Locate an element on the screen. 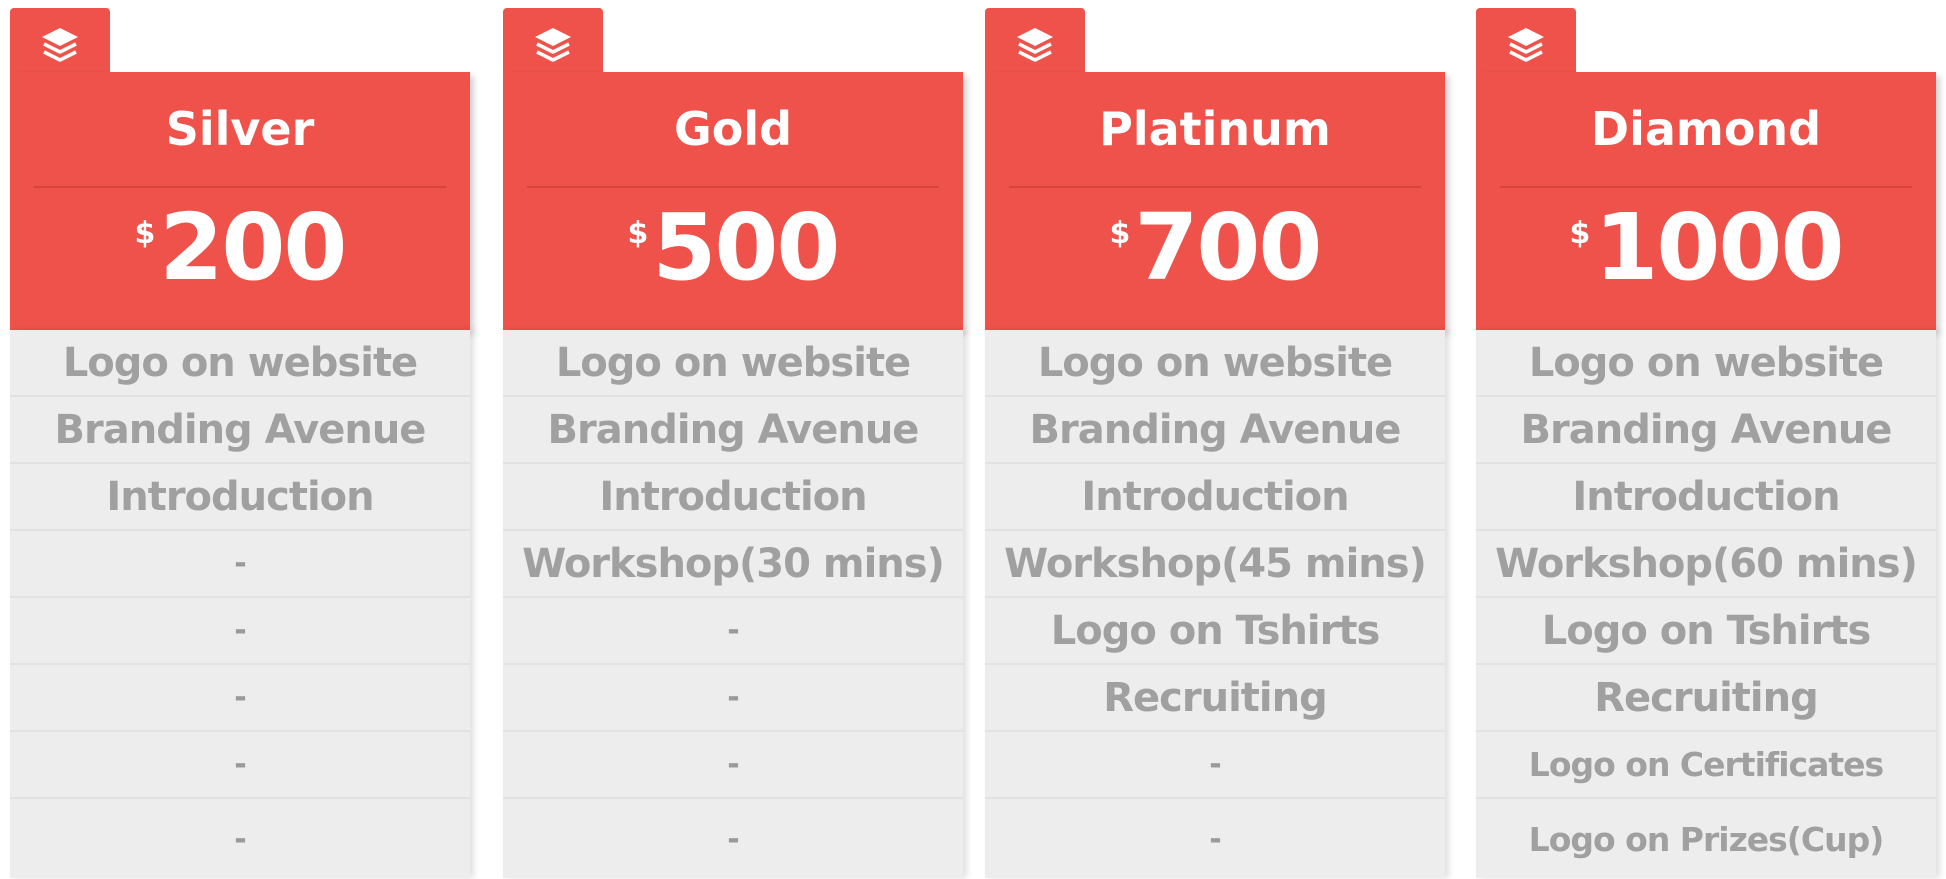  plan-header: Platinum $700 is located at coordinates (1215, 201).